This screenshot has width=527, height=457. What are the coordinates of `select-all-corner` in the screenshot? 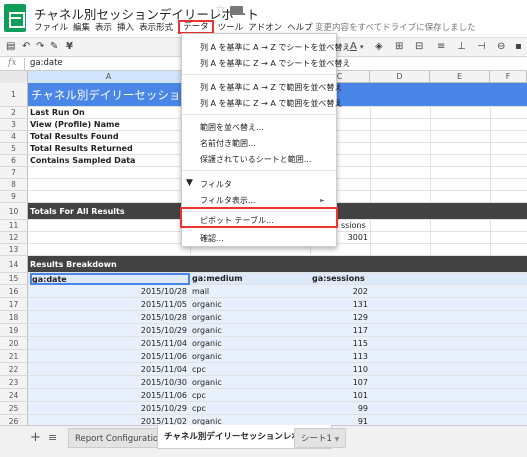 It's located at (14, 77).